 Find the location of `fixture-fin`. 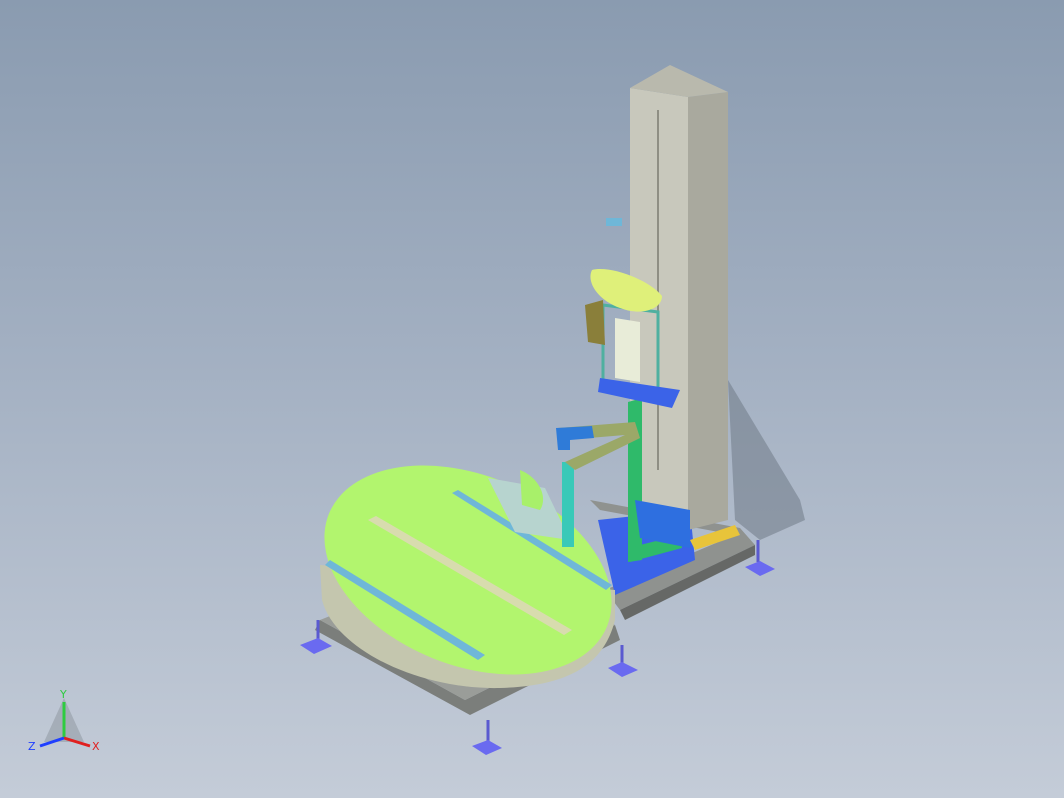

fixture-fin is located at coordinates (532, 490).